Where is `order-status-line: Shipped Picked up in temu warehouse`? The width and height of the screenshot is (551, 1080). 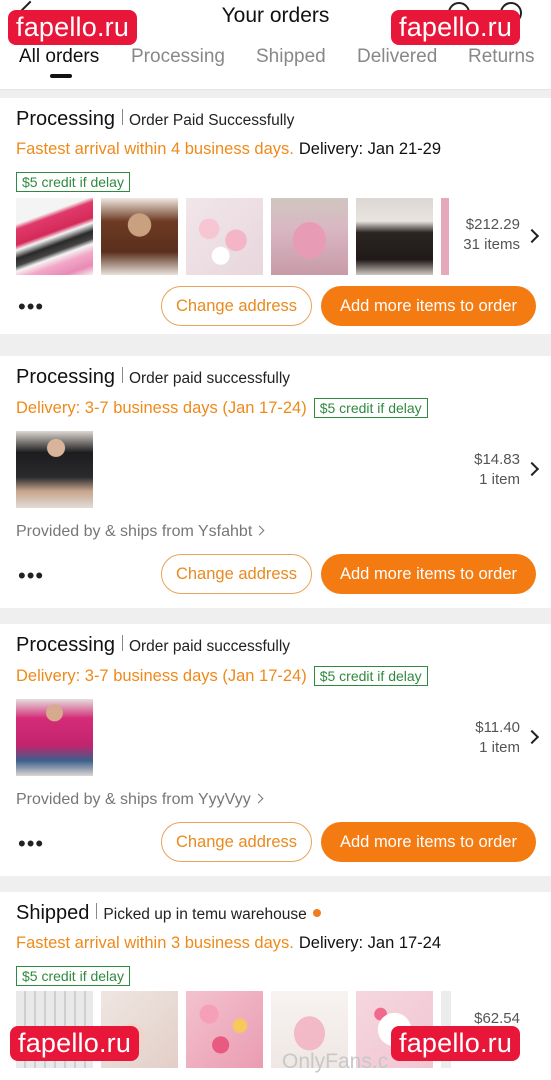
order-status-line: Shipped Picked up in temu warehouse is located at coordinates (168, 913).